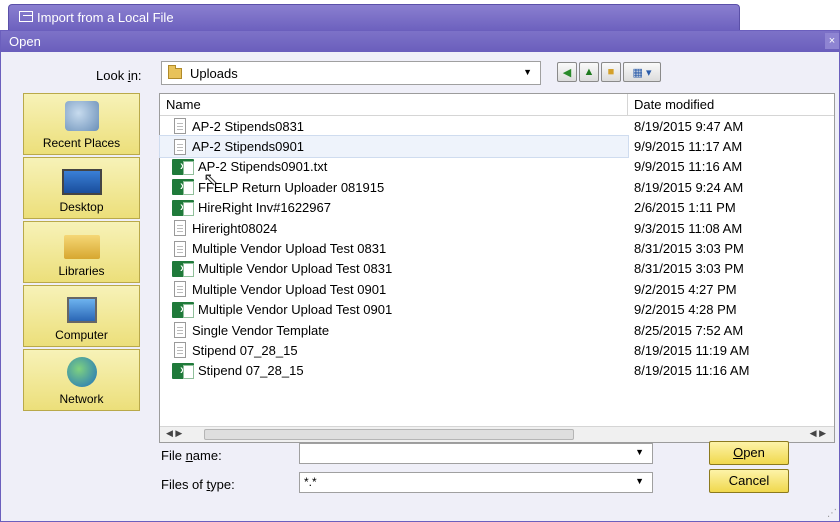 The height and width of the screenshot is (522, 840). I want to click on mouse-cursor-icon: ⇖, so click(211, 179).